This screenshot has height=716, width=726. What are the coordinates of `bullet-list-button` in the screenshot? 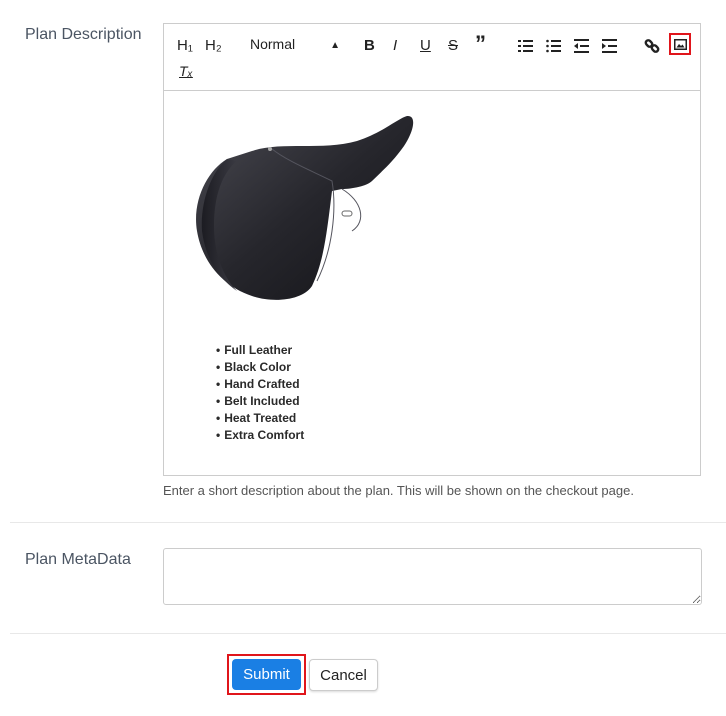 It's located at (553, 46).